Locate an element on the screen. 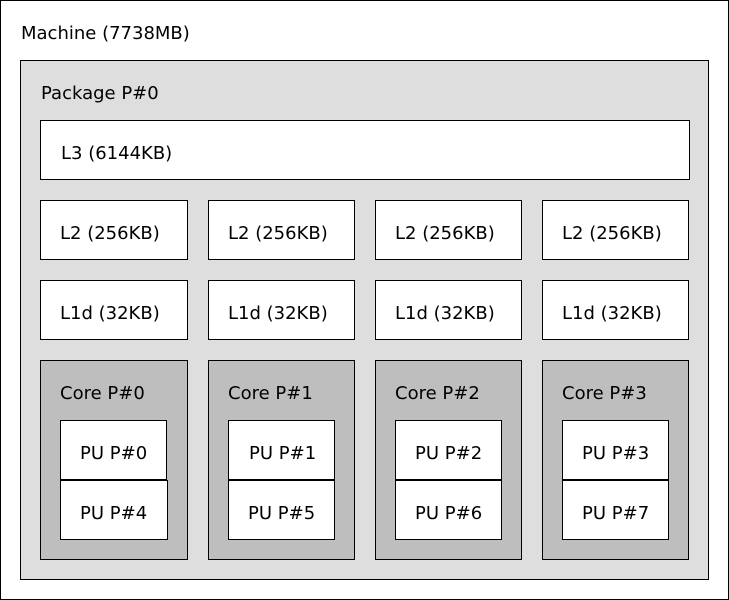 The image size is (729, 600). l3-cache-box: L3 (6144KB) is located at coordinates (365, 150).